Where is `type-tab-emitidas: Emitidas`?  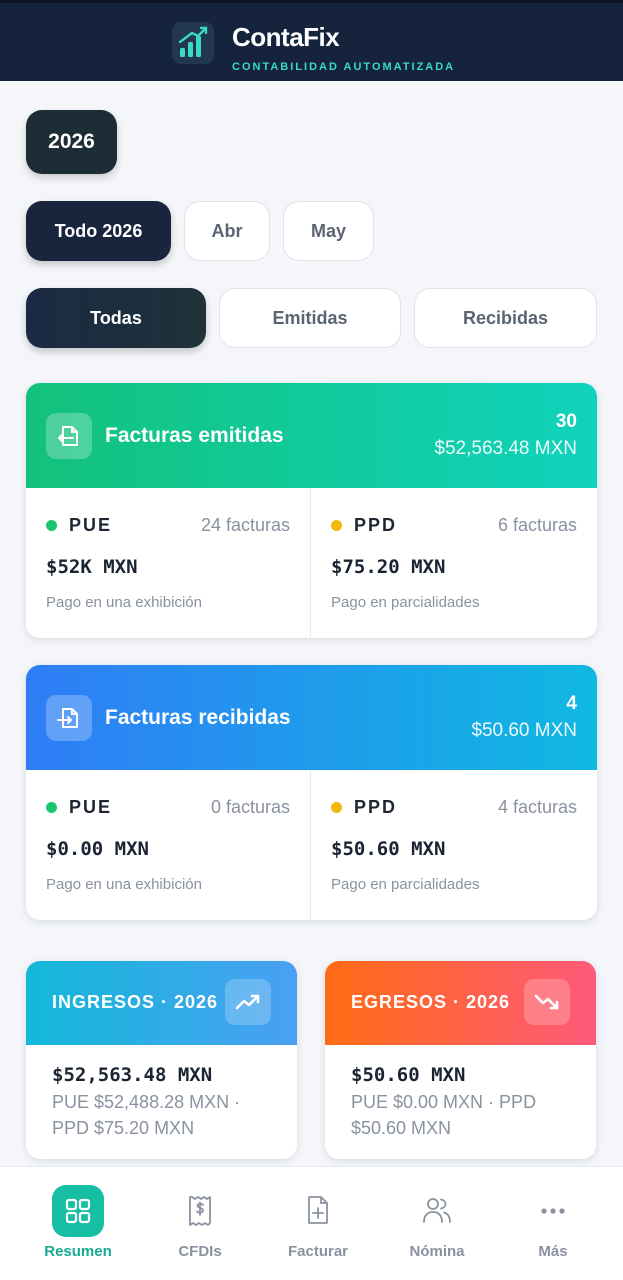
type-tab-emitidas: Emitidas is located at coordinates (310, 318).